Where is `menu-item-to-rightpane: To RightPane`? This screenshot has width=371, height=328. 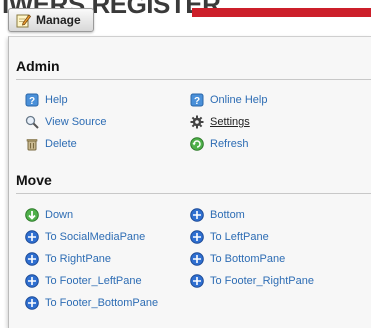 menu-item-to-rightpane: To RightPane is located at coordinates (68, 259).